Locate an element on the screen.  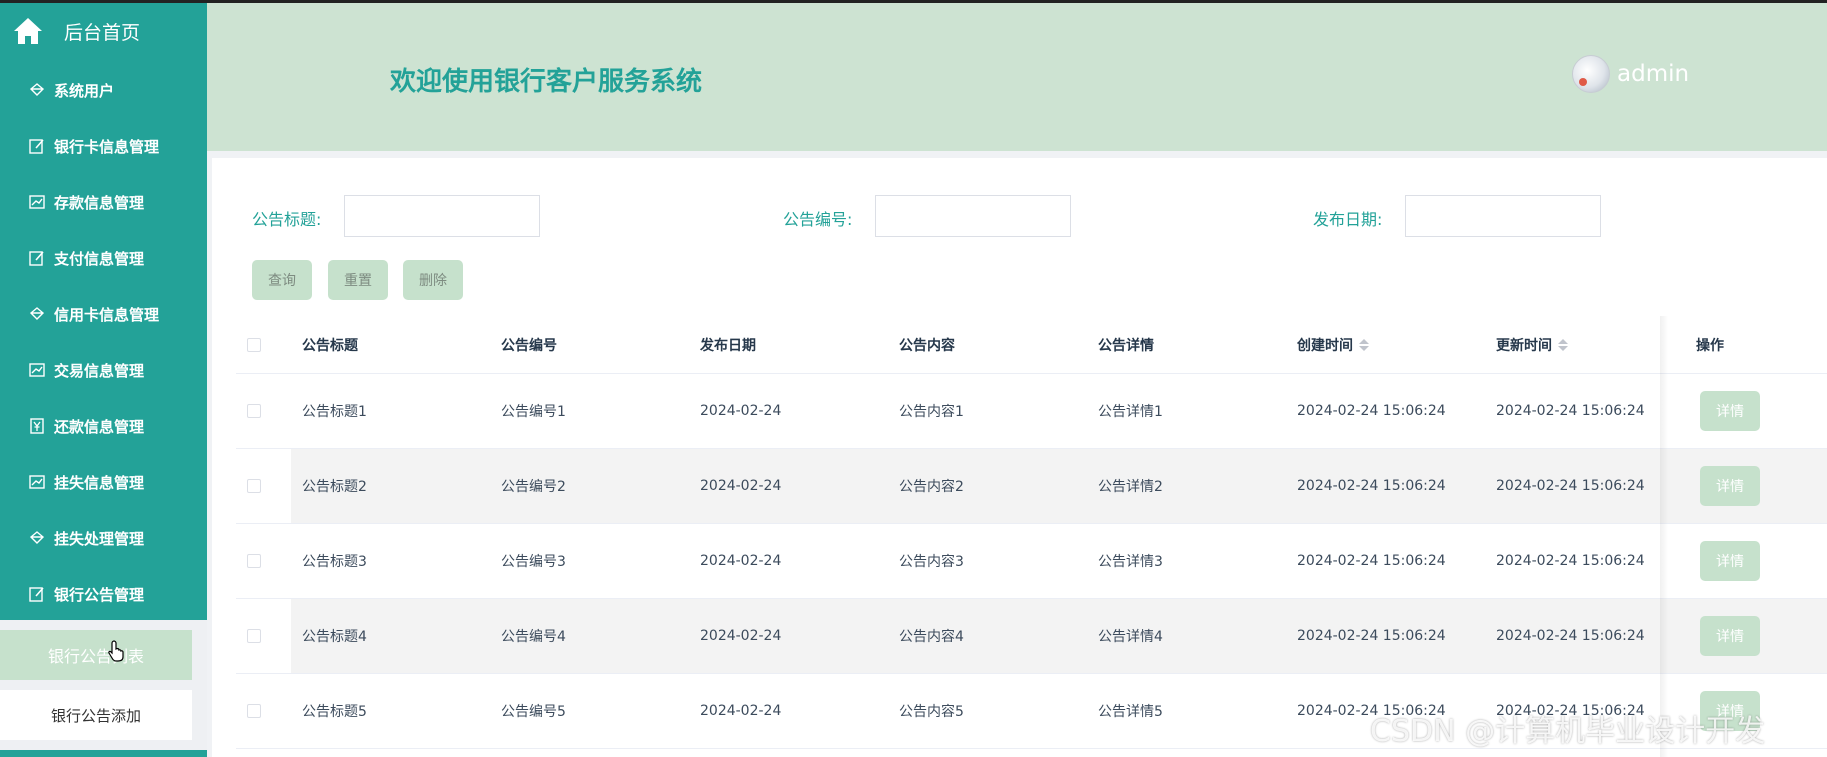
table-cell: 公告编号1 is located at coordinates (533, 412).